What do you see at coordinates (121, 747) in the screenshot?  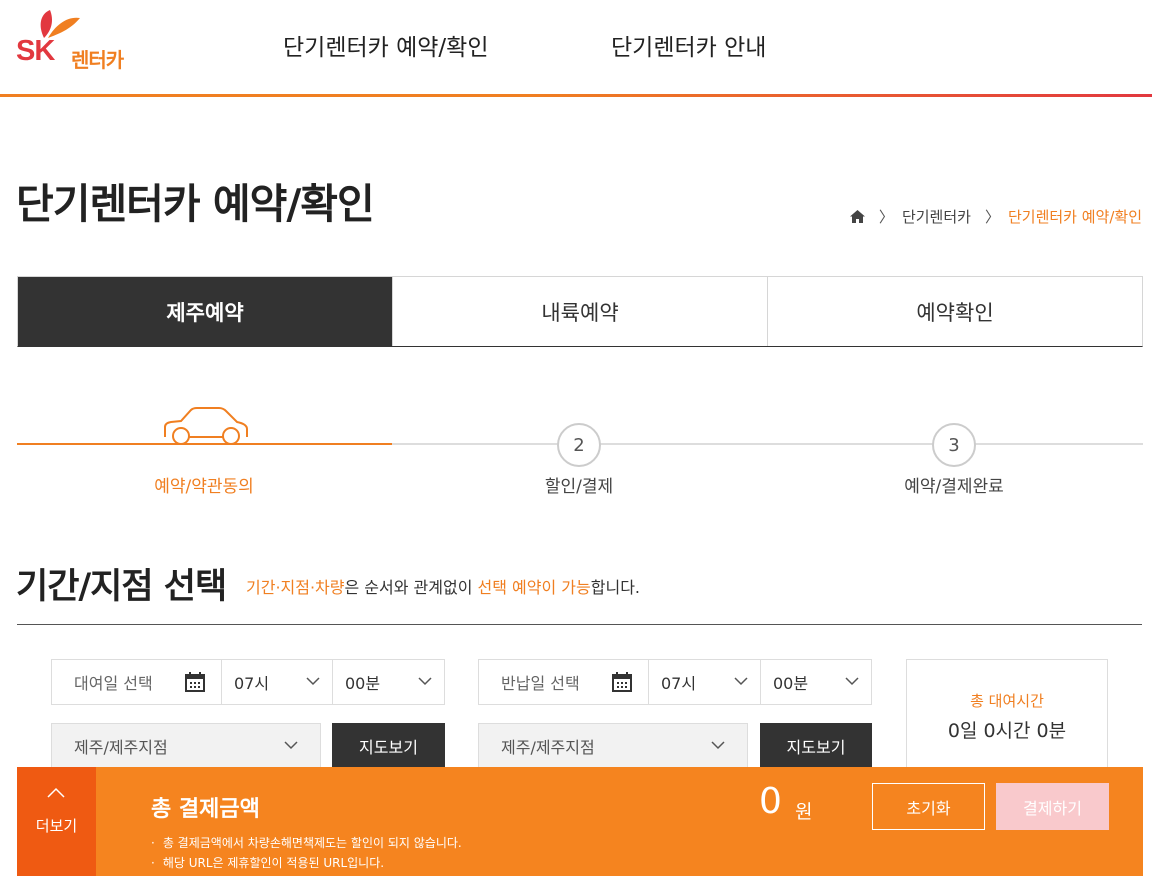 I see `rental-branch-value: 제주/제주지점` at bounding box center [121, 747].